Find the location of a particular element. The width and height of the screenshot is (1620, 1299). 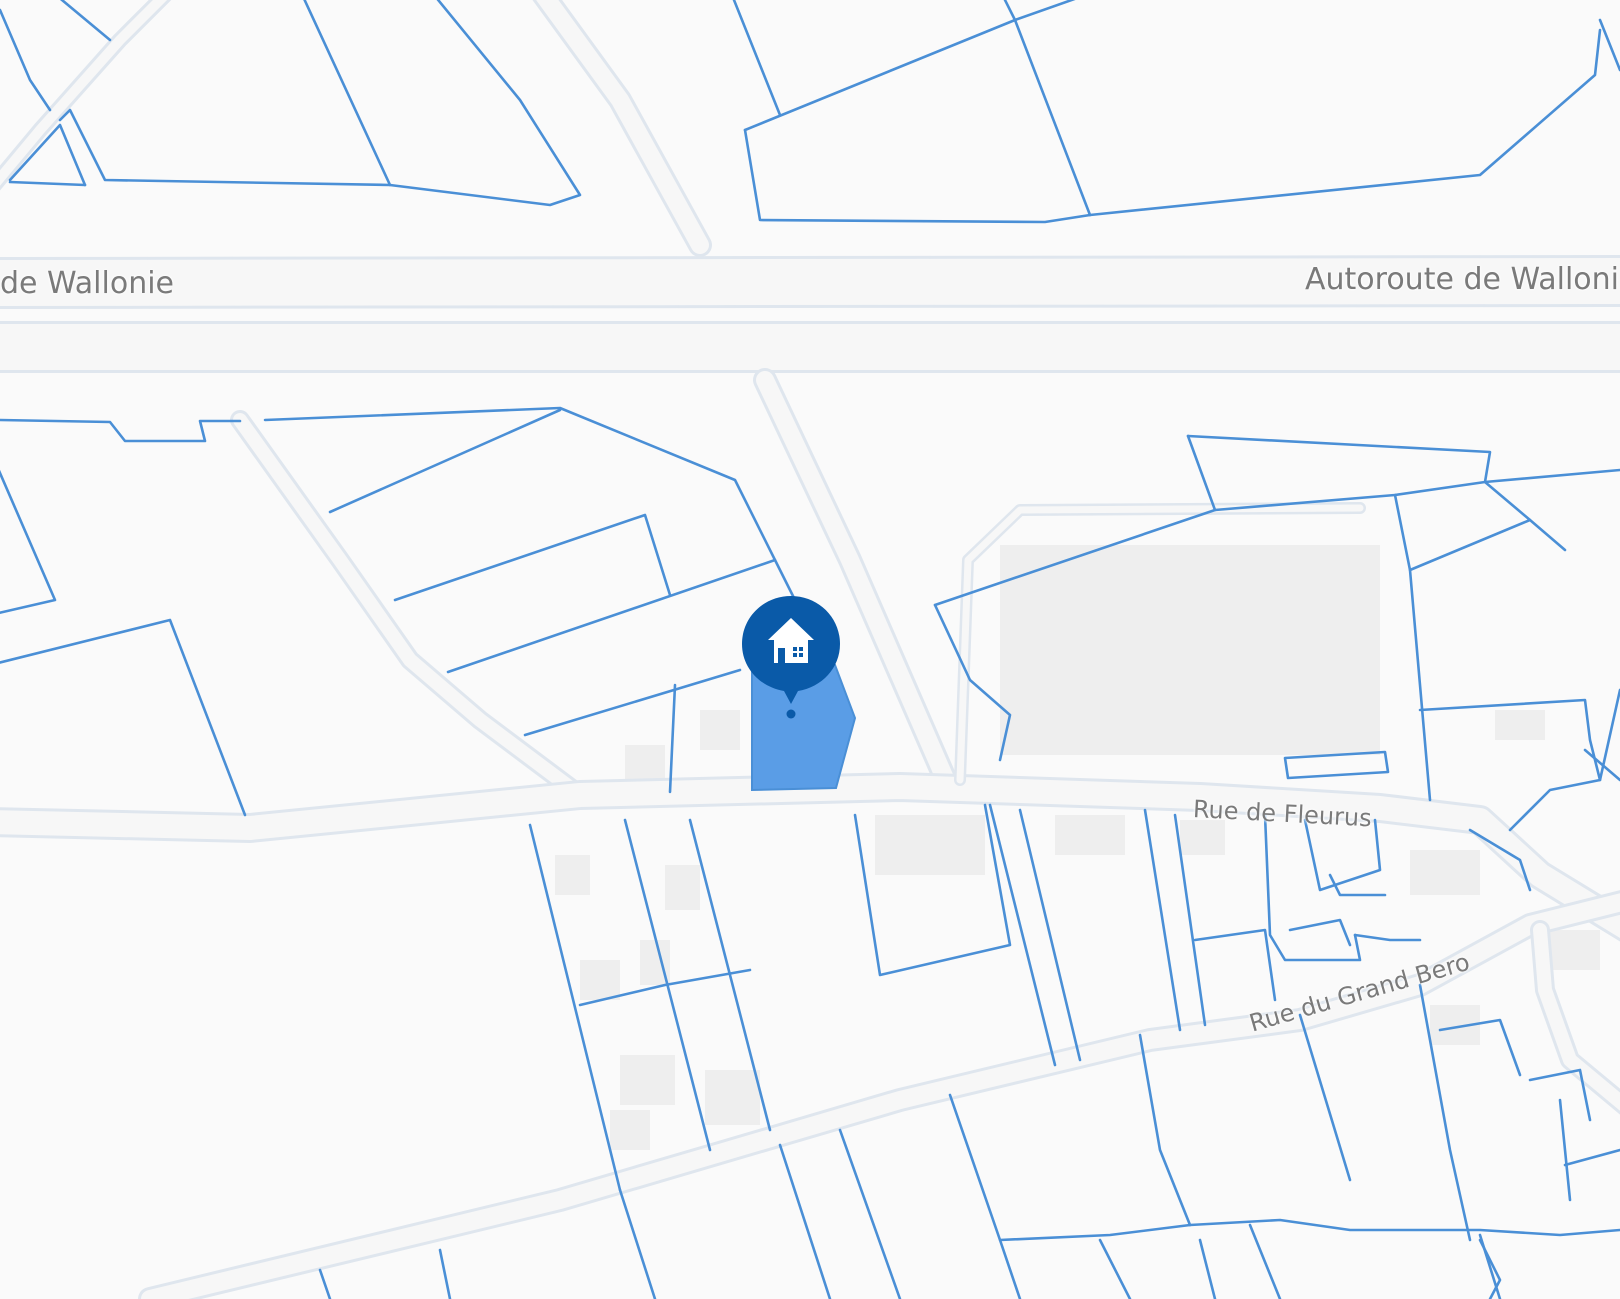

road-label-motorway-right: Autoroute de Walloni is located at coordinates (1462, 279).